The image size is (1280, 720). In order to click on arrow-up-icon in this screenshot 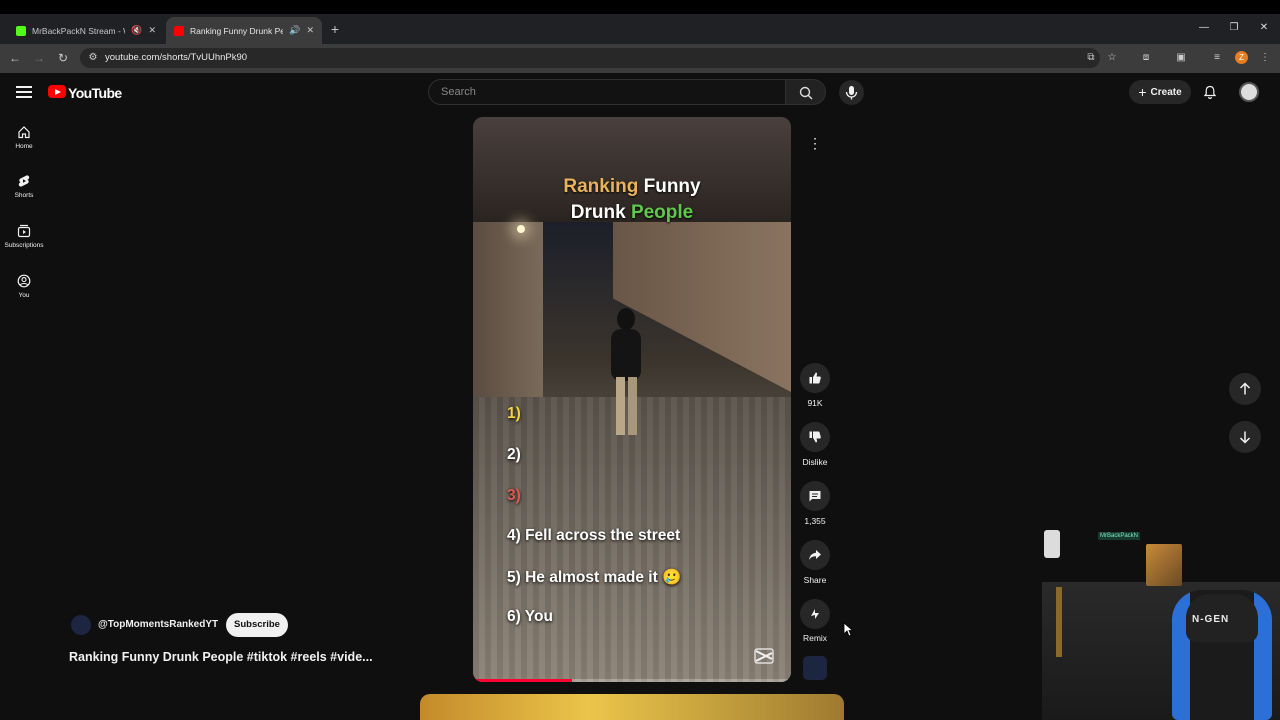, I will do `click(1245, 388)`.